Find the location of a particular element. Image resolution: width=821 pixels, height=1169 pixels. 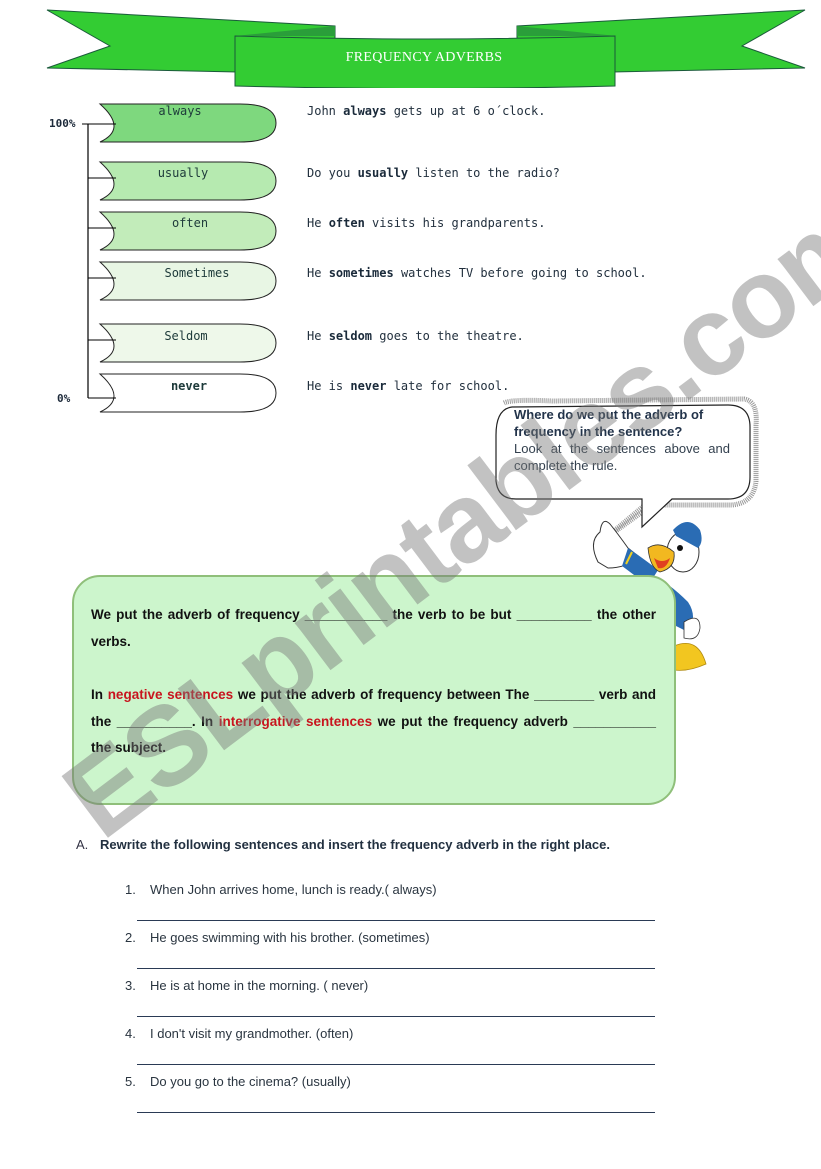

sentence-text: John is located at coordinates (325, 111).